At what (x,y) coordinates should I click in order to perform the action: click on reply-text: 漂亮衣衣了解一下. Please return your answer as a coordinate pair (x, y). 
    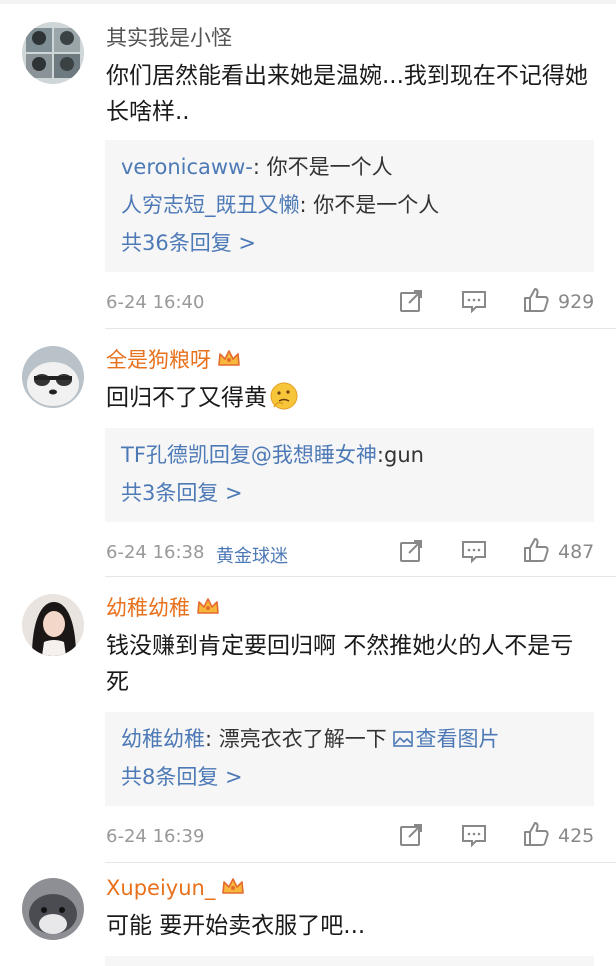
    Looking at the image, I should click on (306, 739).